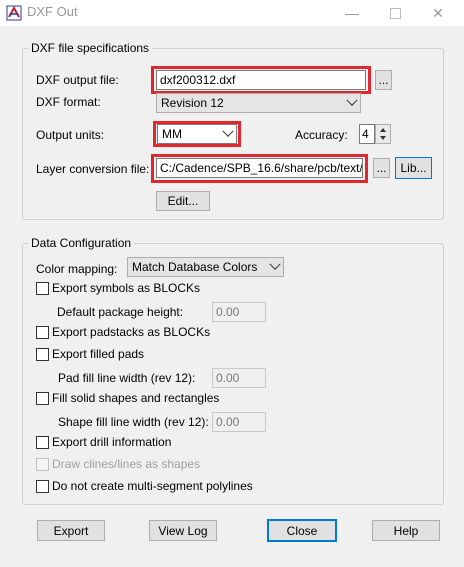 The width and height of the screenshot is (464, 567). What do you see at coordinates (42, 288) in the screenshot?
I see `export-symbols-checkbox` at bounding box center [42, 288].